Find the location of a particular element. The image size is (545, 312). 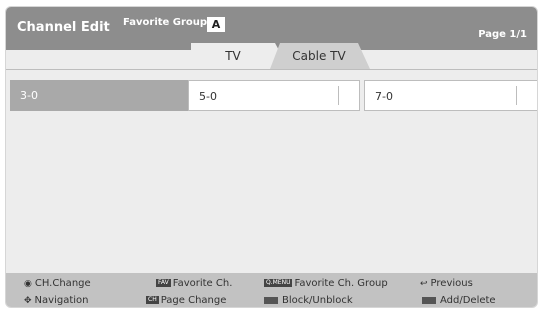

channel-cell-7-0: 7-0 is located at coordinates (450, 95).